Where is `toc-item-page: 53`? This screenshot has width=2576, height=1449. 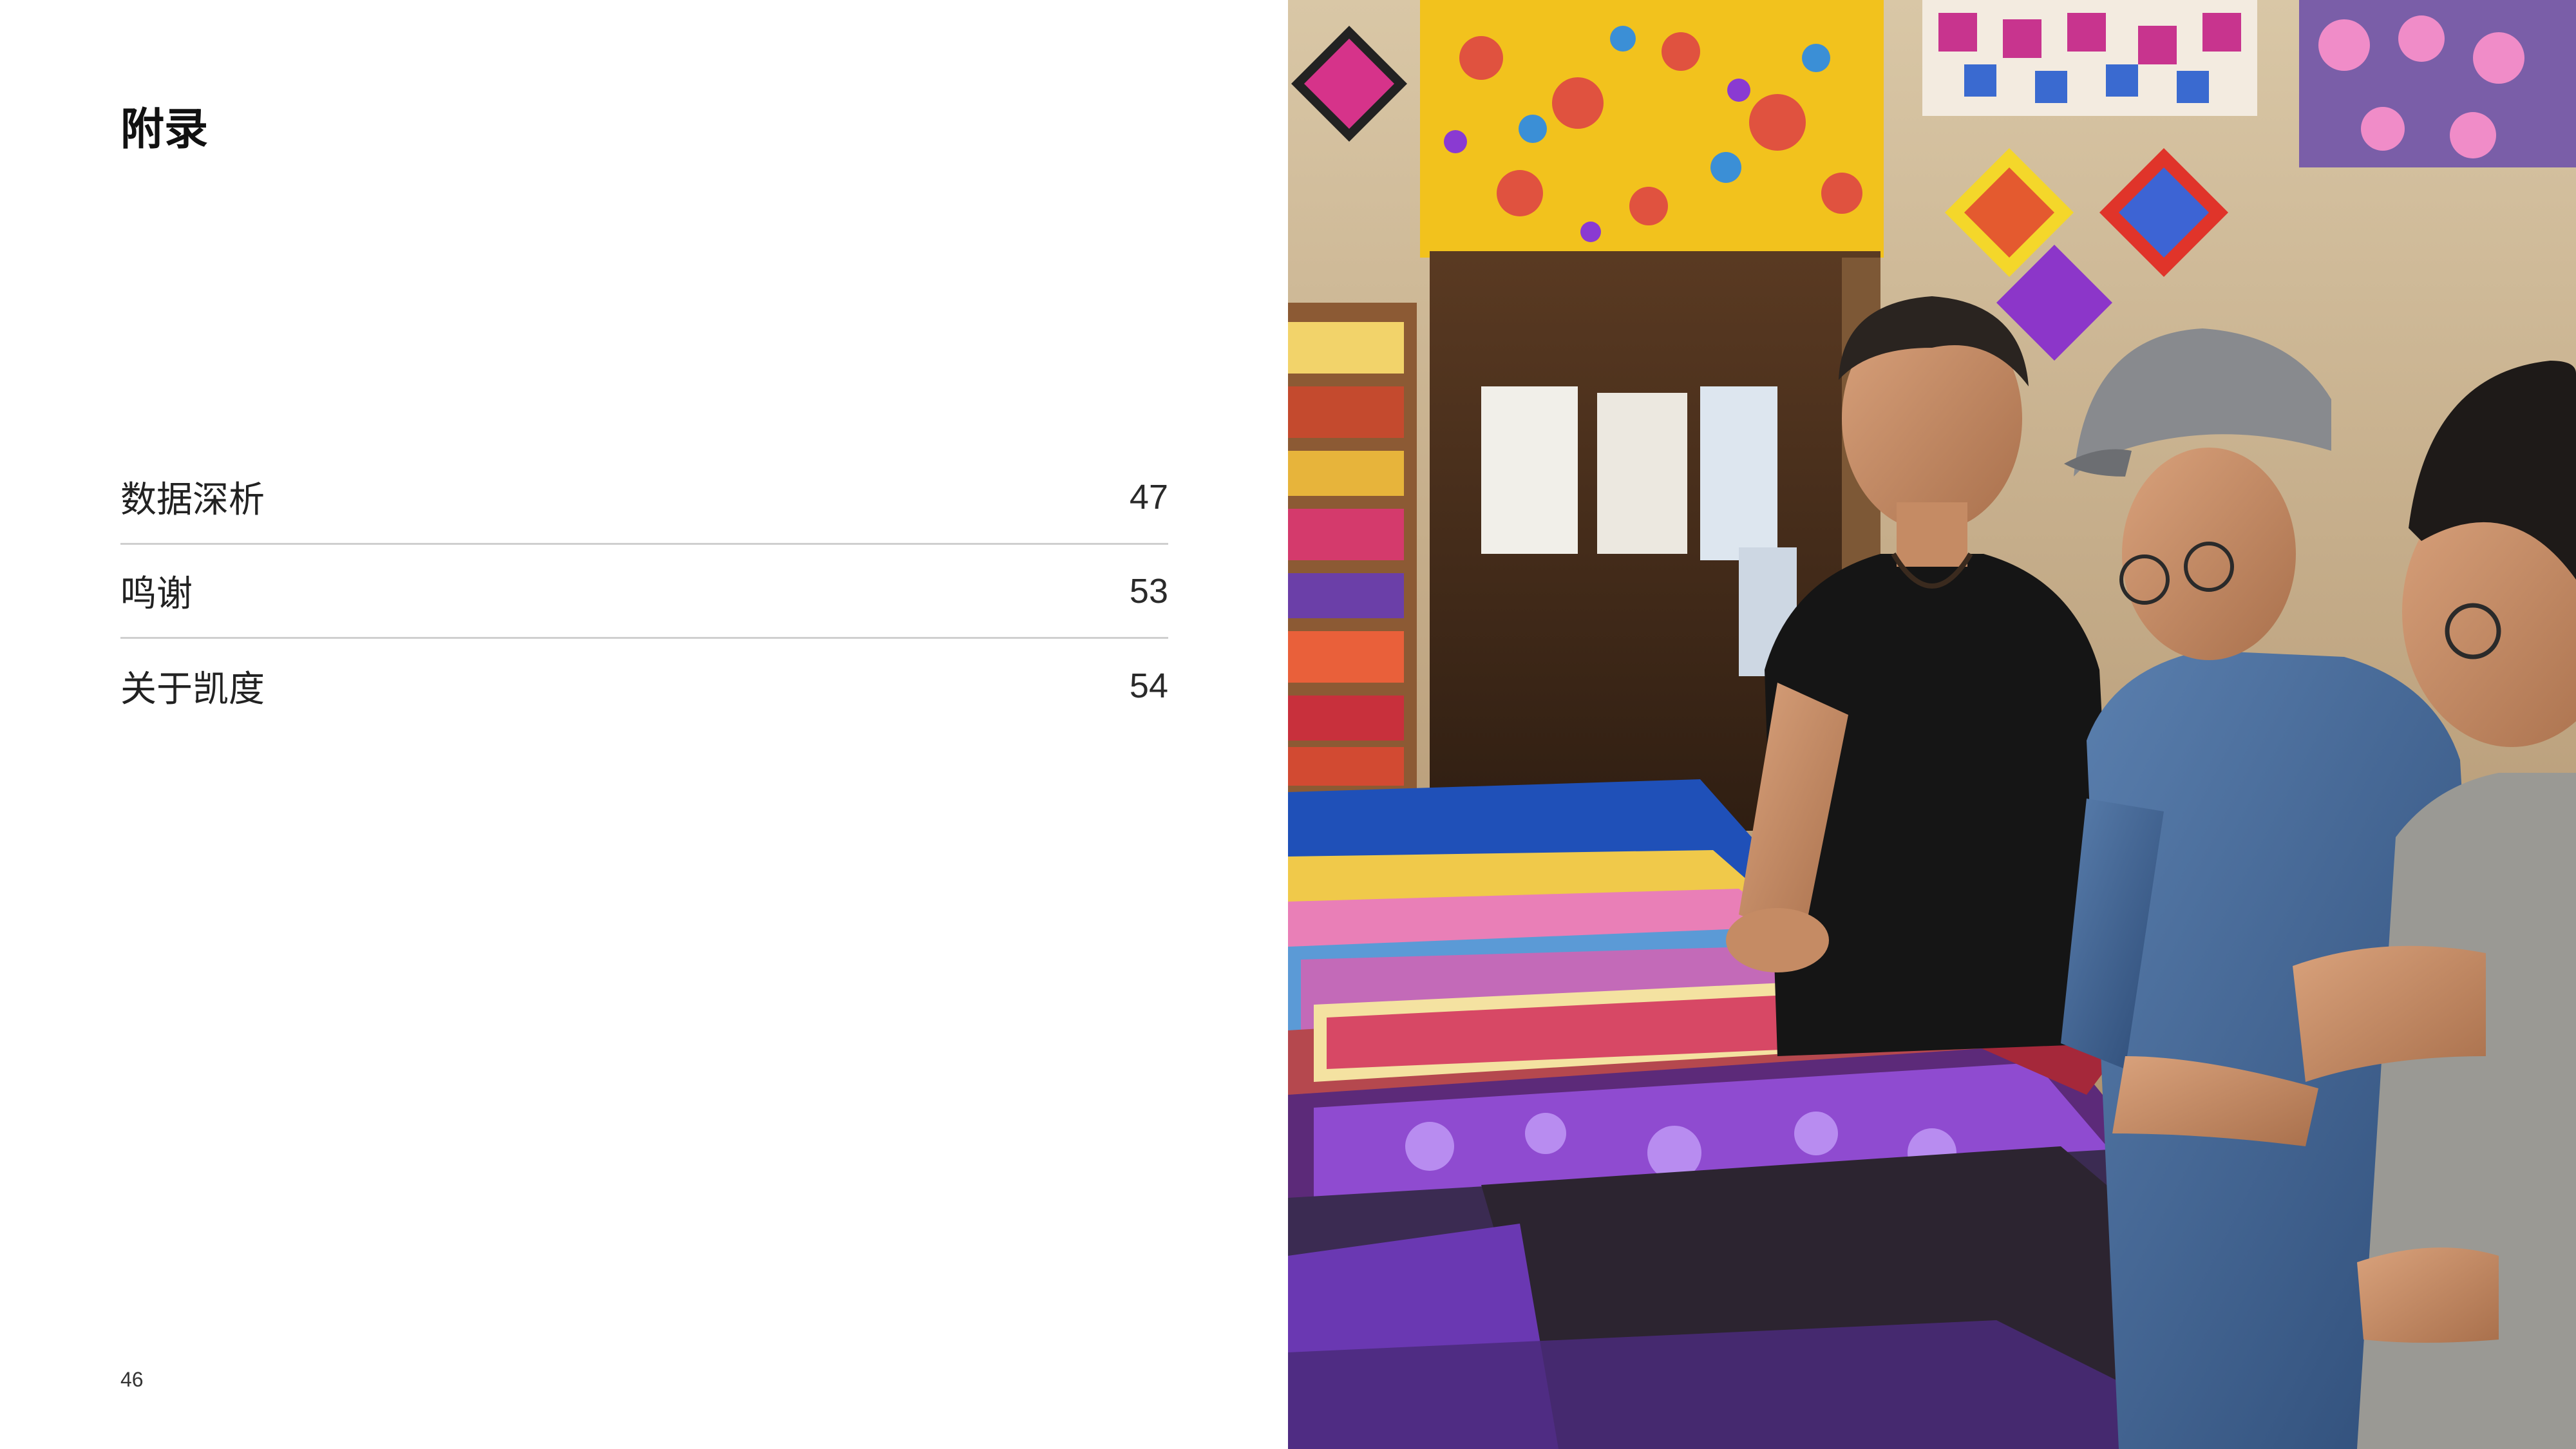 toc-item-page: 53 is located at coordinates (1148, 591).